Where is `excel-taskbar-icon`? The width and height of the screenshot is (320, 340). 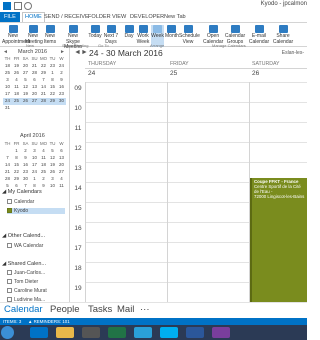 excel-taskbar-icon is located at coordinates (117, 332).